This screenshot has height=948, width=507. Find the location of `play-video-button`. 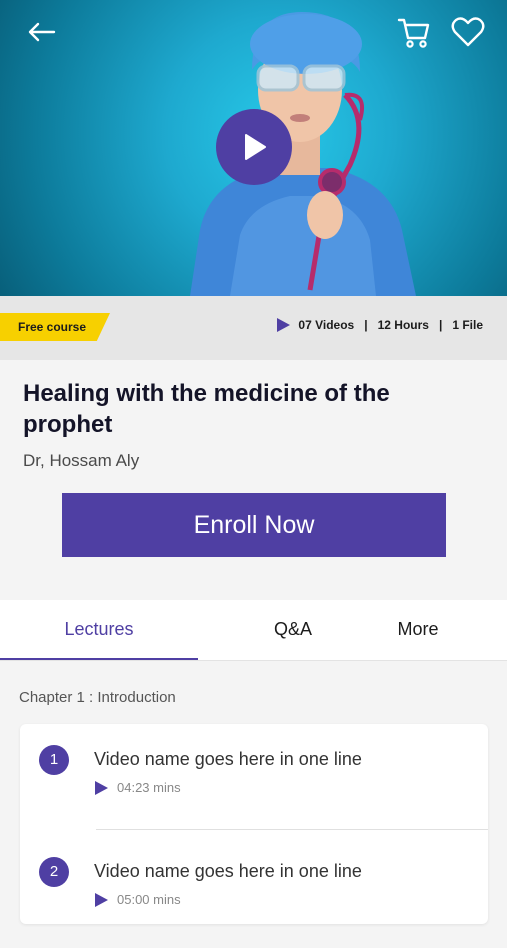

play-video-button is located at coordinates (254, 147).